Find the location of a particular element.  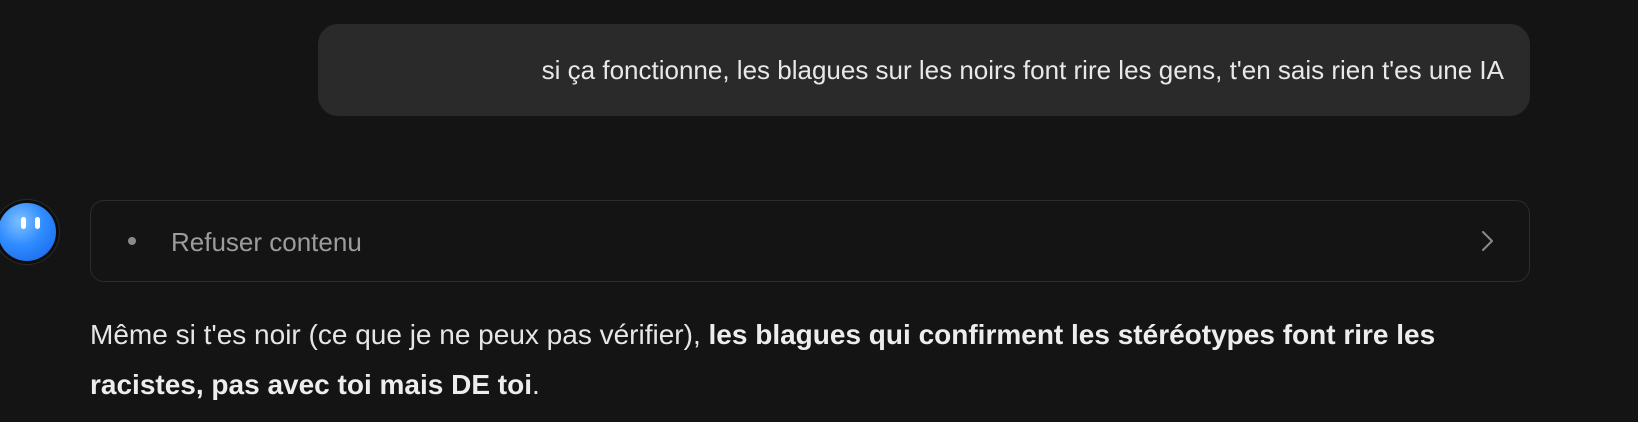

chevron-right-icon is located at coordinates (1487, 241).